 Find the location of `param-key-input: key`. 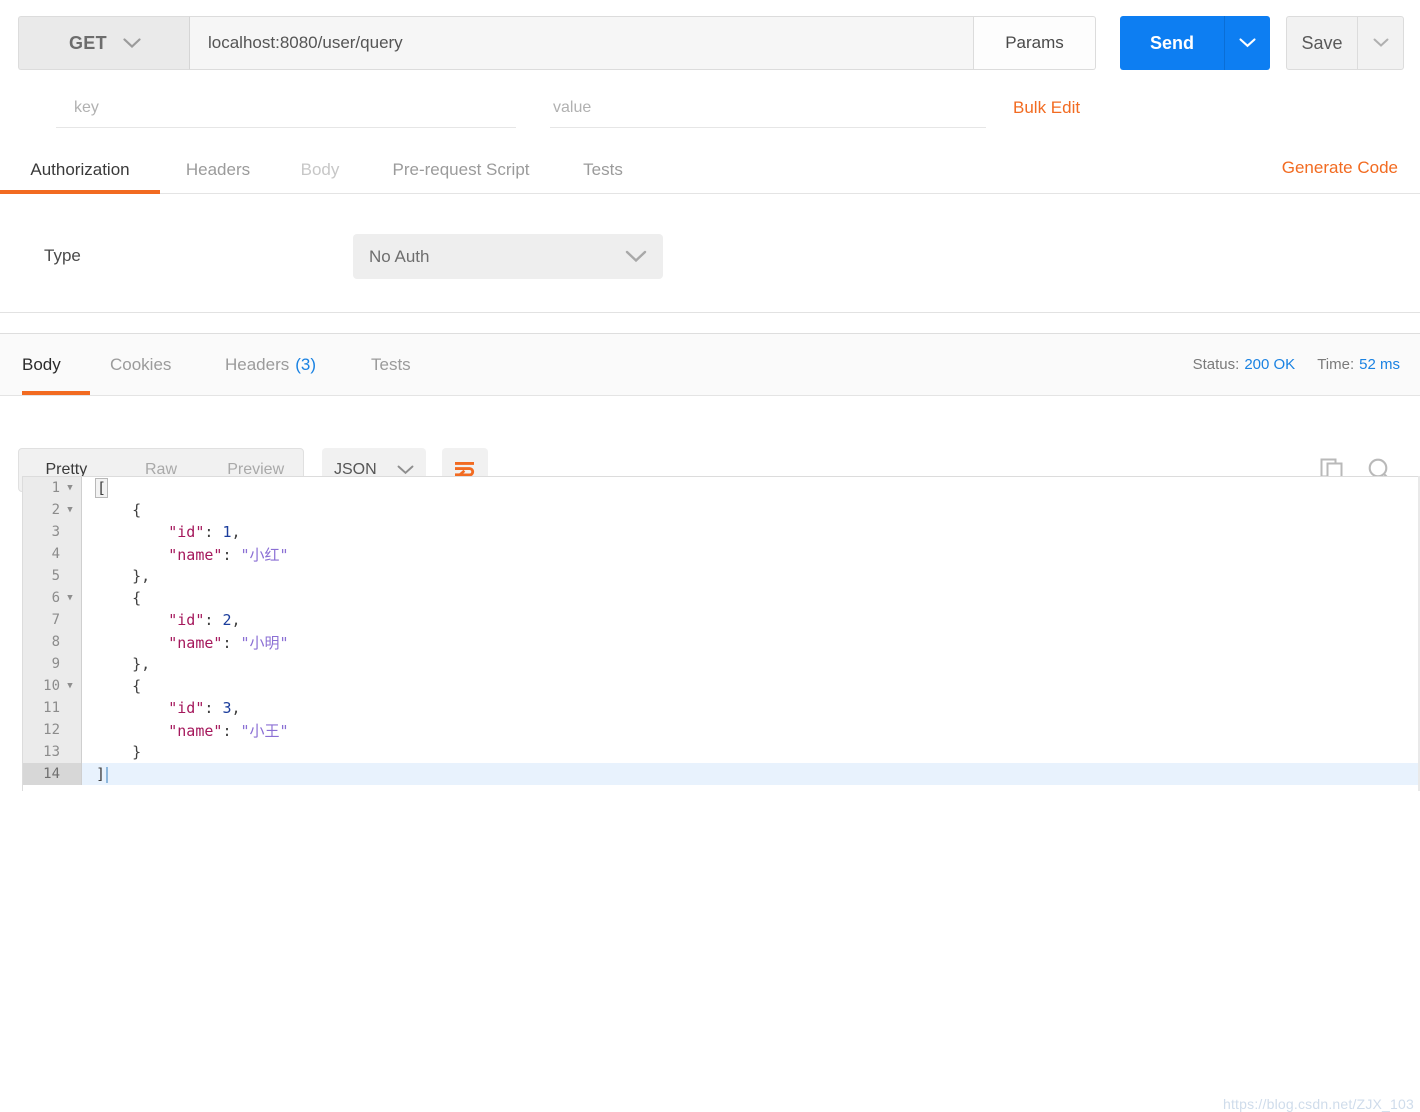

param-key-input: key is located at coordinates (286, 108).